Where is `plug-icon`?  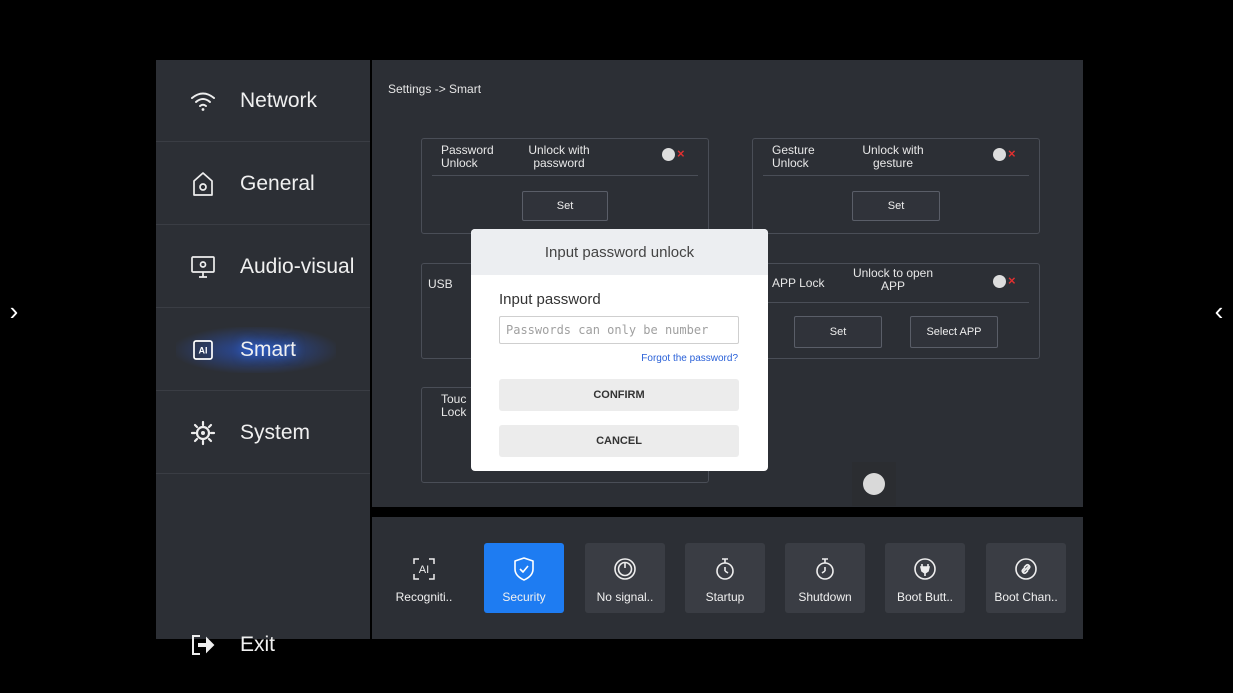 plug-icon is located at coordinates (925, 569).